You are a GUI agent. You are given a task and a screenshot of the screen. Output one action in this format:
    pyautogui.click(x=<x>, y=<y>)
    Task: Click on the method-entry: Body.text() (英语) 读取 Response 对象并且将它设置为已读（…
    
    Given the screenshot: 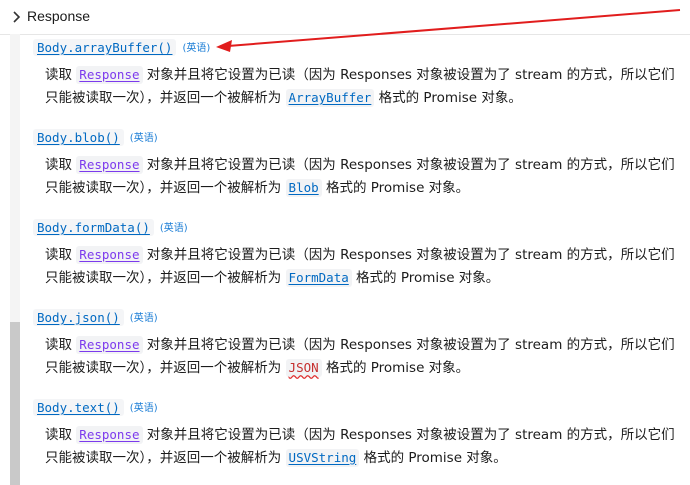 What is the action you would take?
    pyautogui.click(x=358, y=433)
    